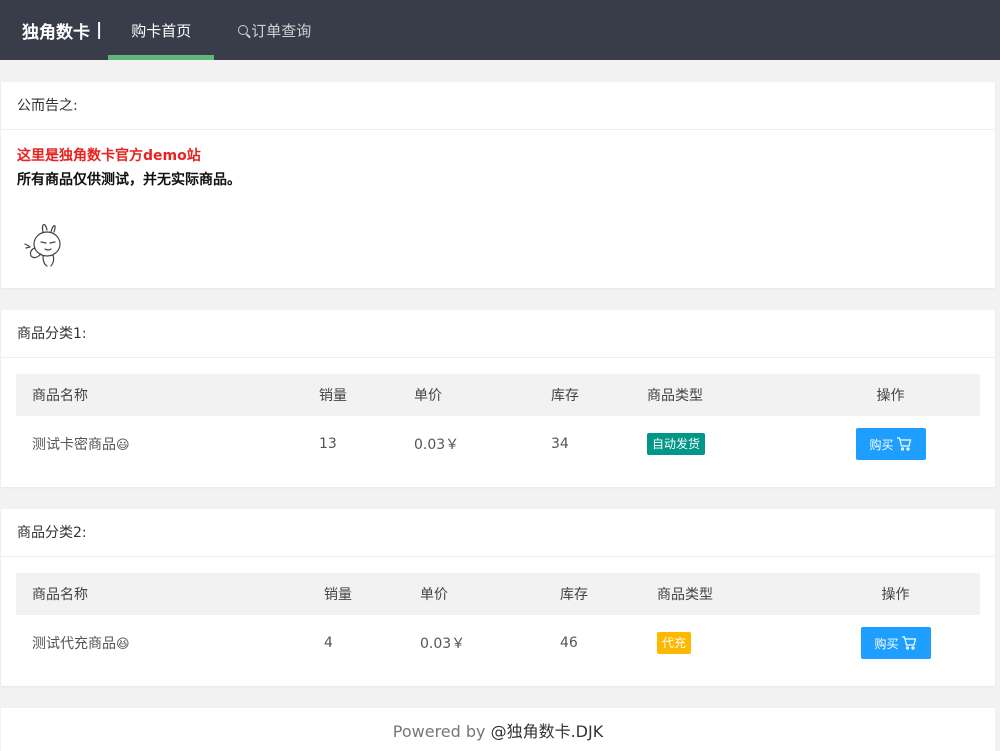 The width and height of the screenshot is (1000, 751). Describe the element at coordinates (498, 334) in the screenshot. I see `category-title: 商品分类1:` at that location.